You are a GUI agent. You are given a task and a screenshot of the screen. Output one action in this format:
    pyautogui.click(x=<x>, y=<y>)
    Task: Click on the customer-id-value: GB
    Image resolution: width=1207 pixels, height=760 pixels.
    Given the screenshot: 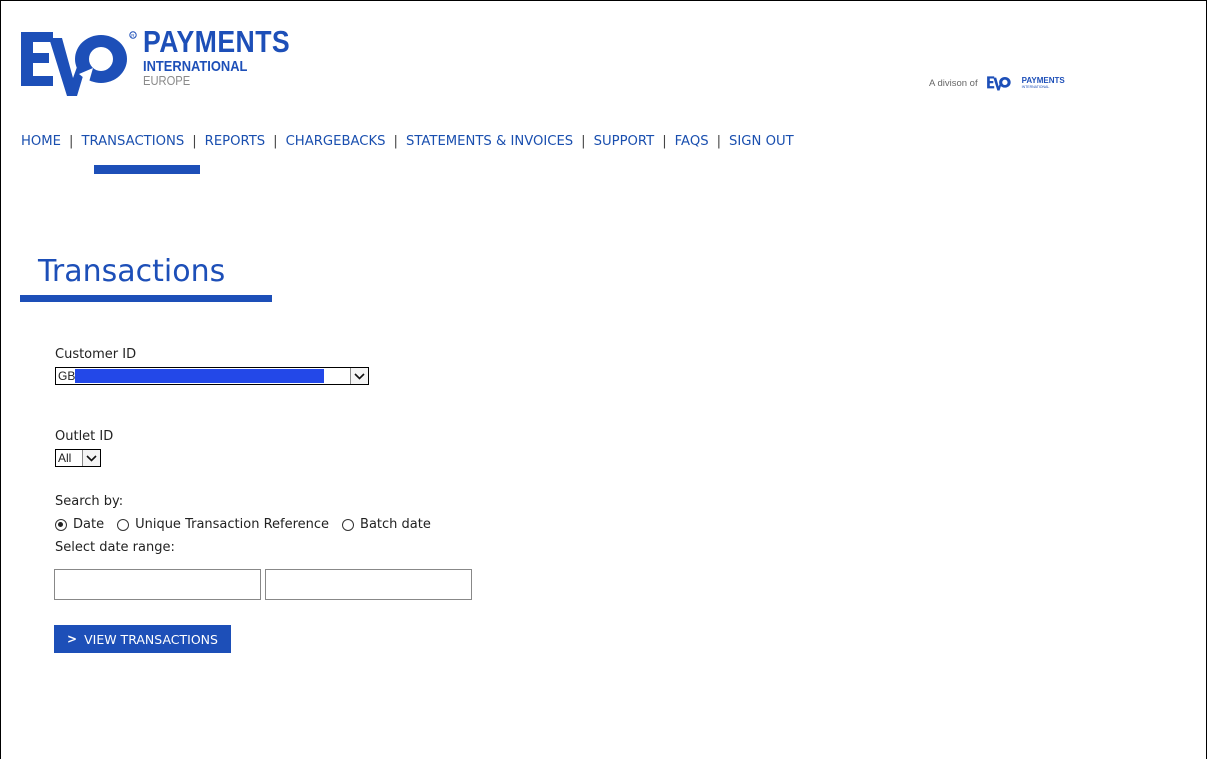 What is the action you would take?
    pyautogui.click(x=203, y=376)
    